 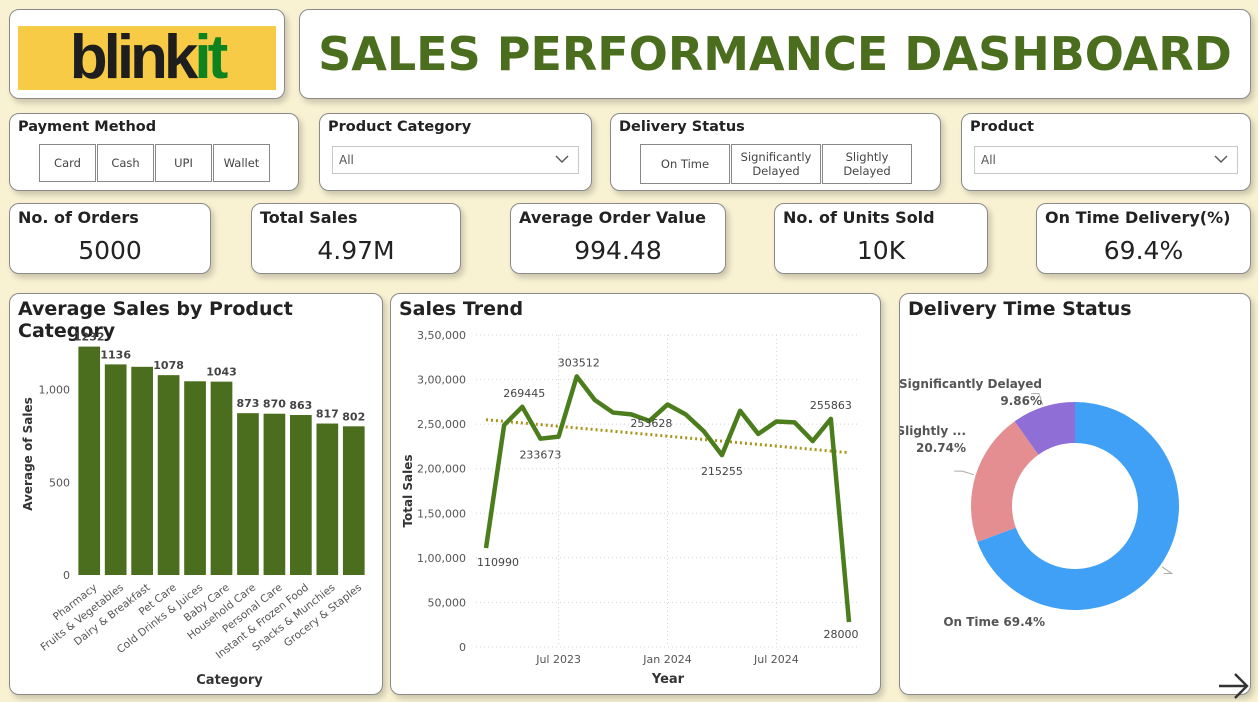 What do you see at coordinates (168, 365) in the screenshot?
I see `bar-data-label: 1078` at bounding box center [168, 365].